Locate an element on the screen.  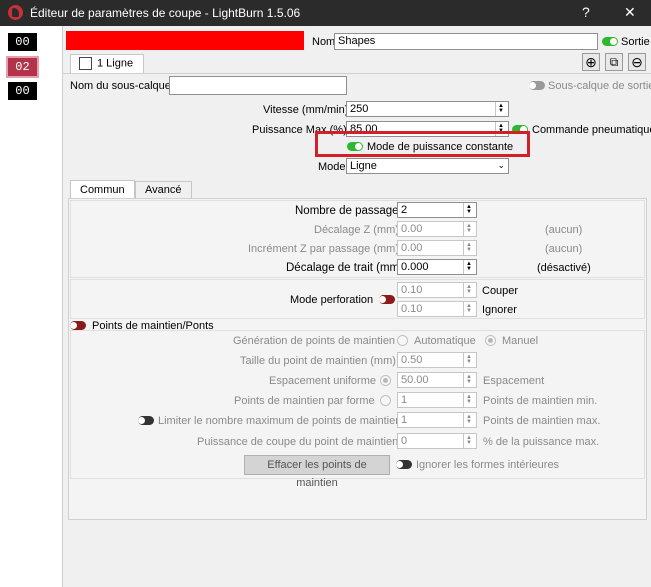
sublayer-name-label: Nom du sous-calque is located at coordinates (120, 86).